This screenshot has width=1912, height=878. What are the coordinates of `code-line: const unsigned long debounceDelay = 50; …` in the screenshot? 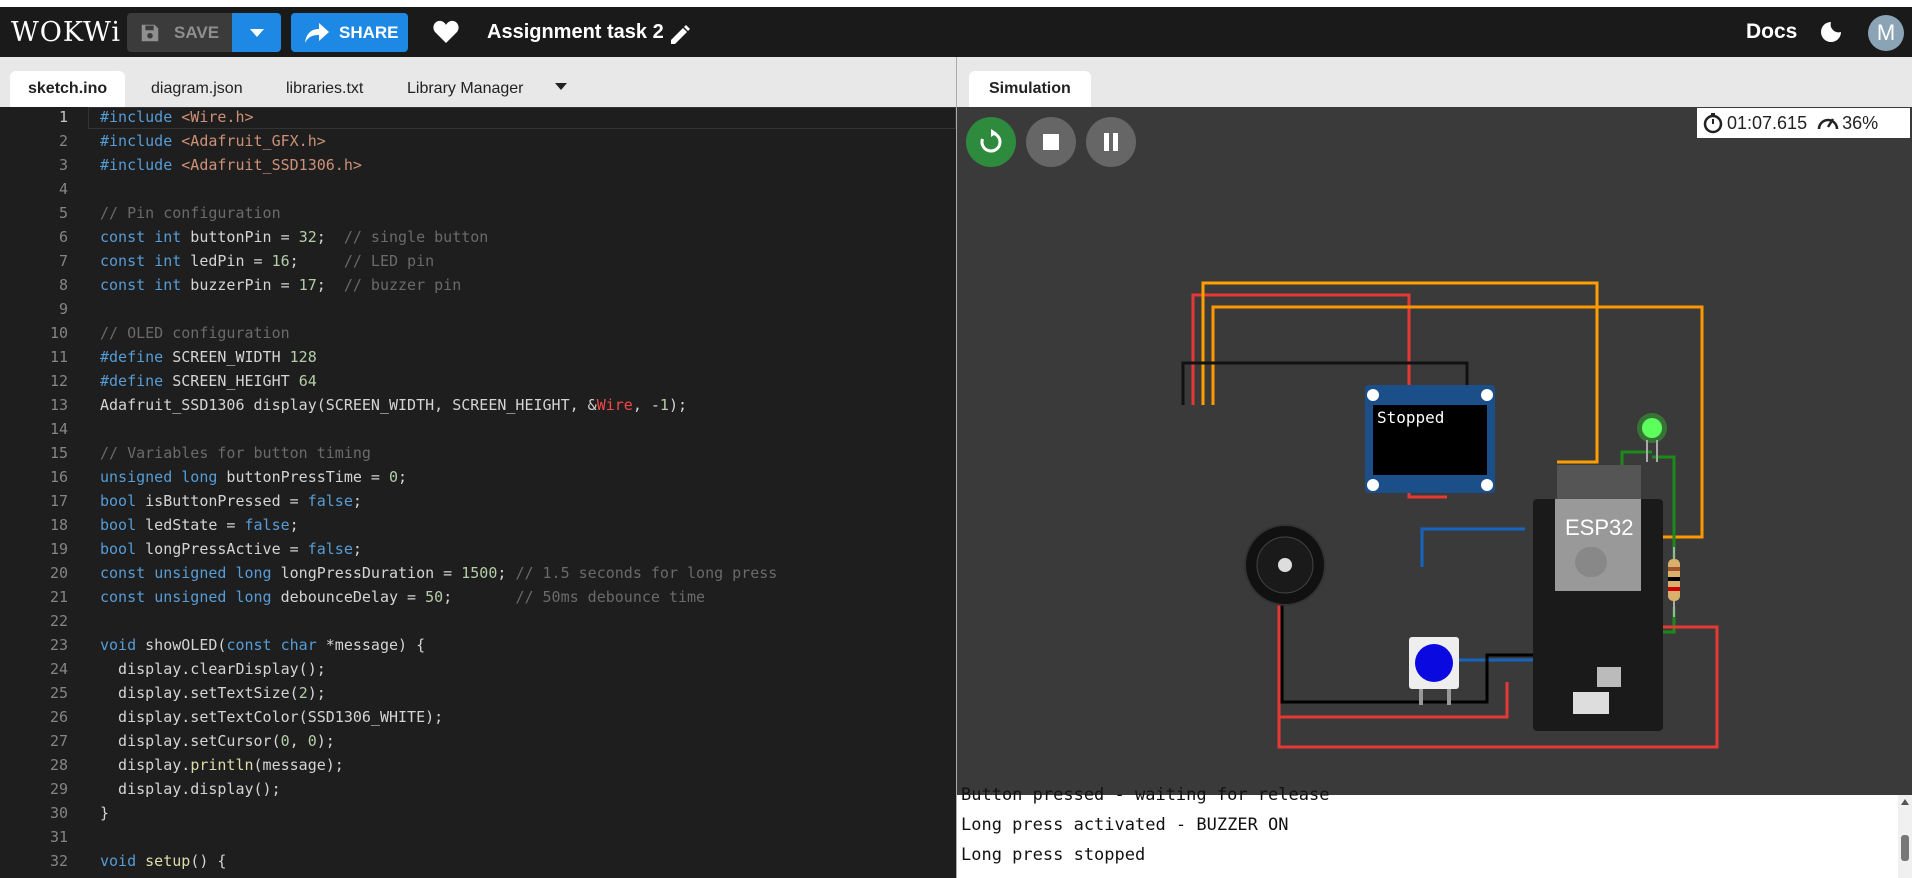 It's located at (402, 597).